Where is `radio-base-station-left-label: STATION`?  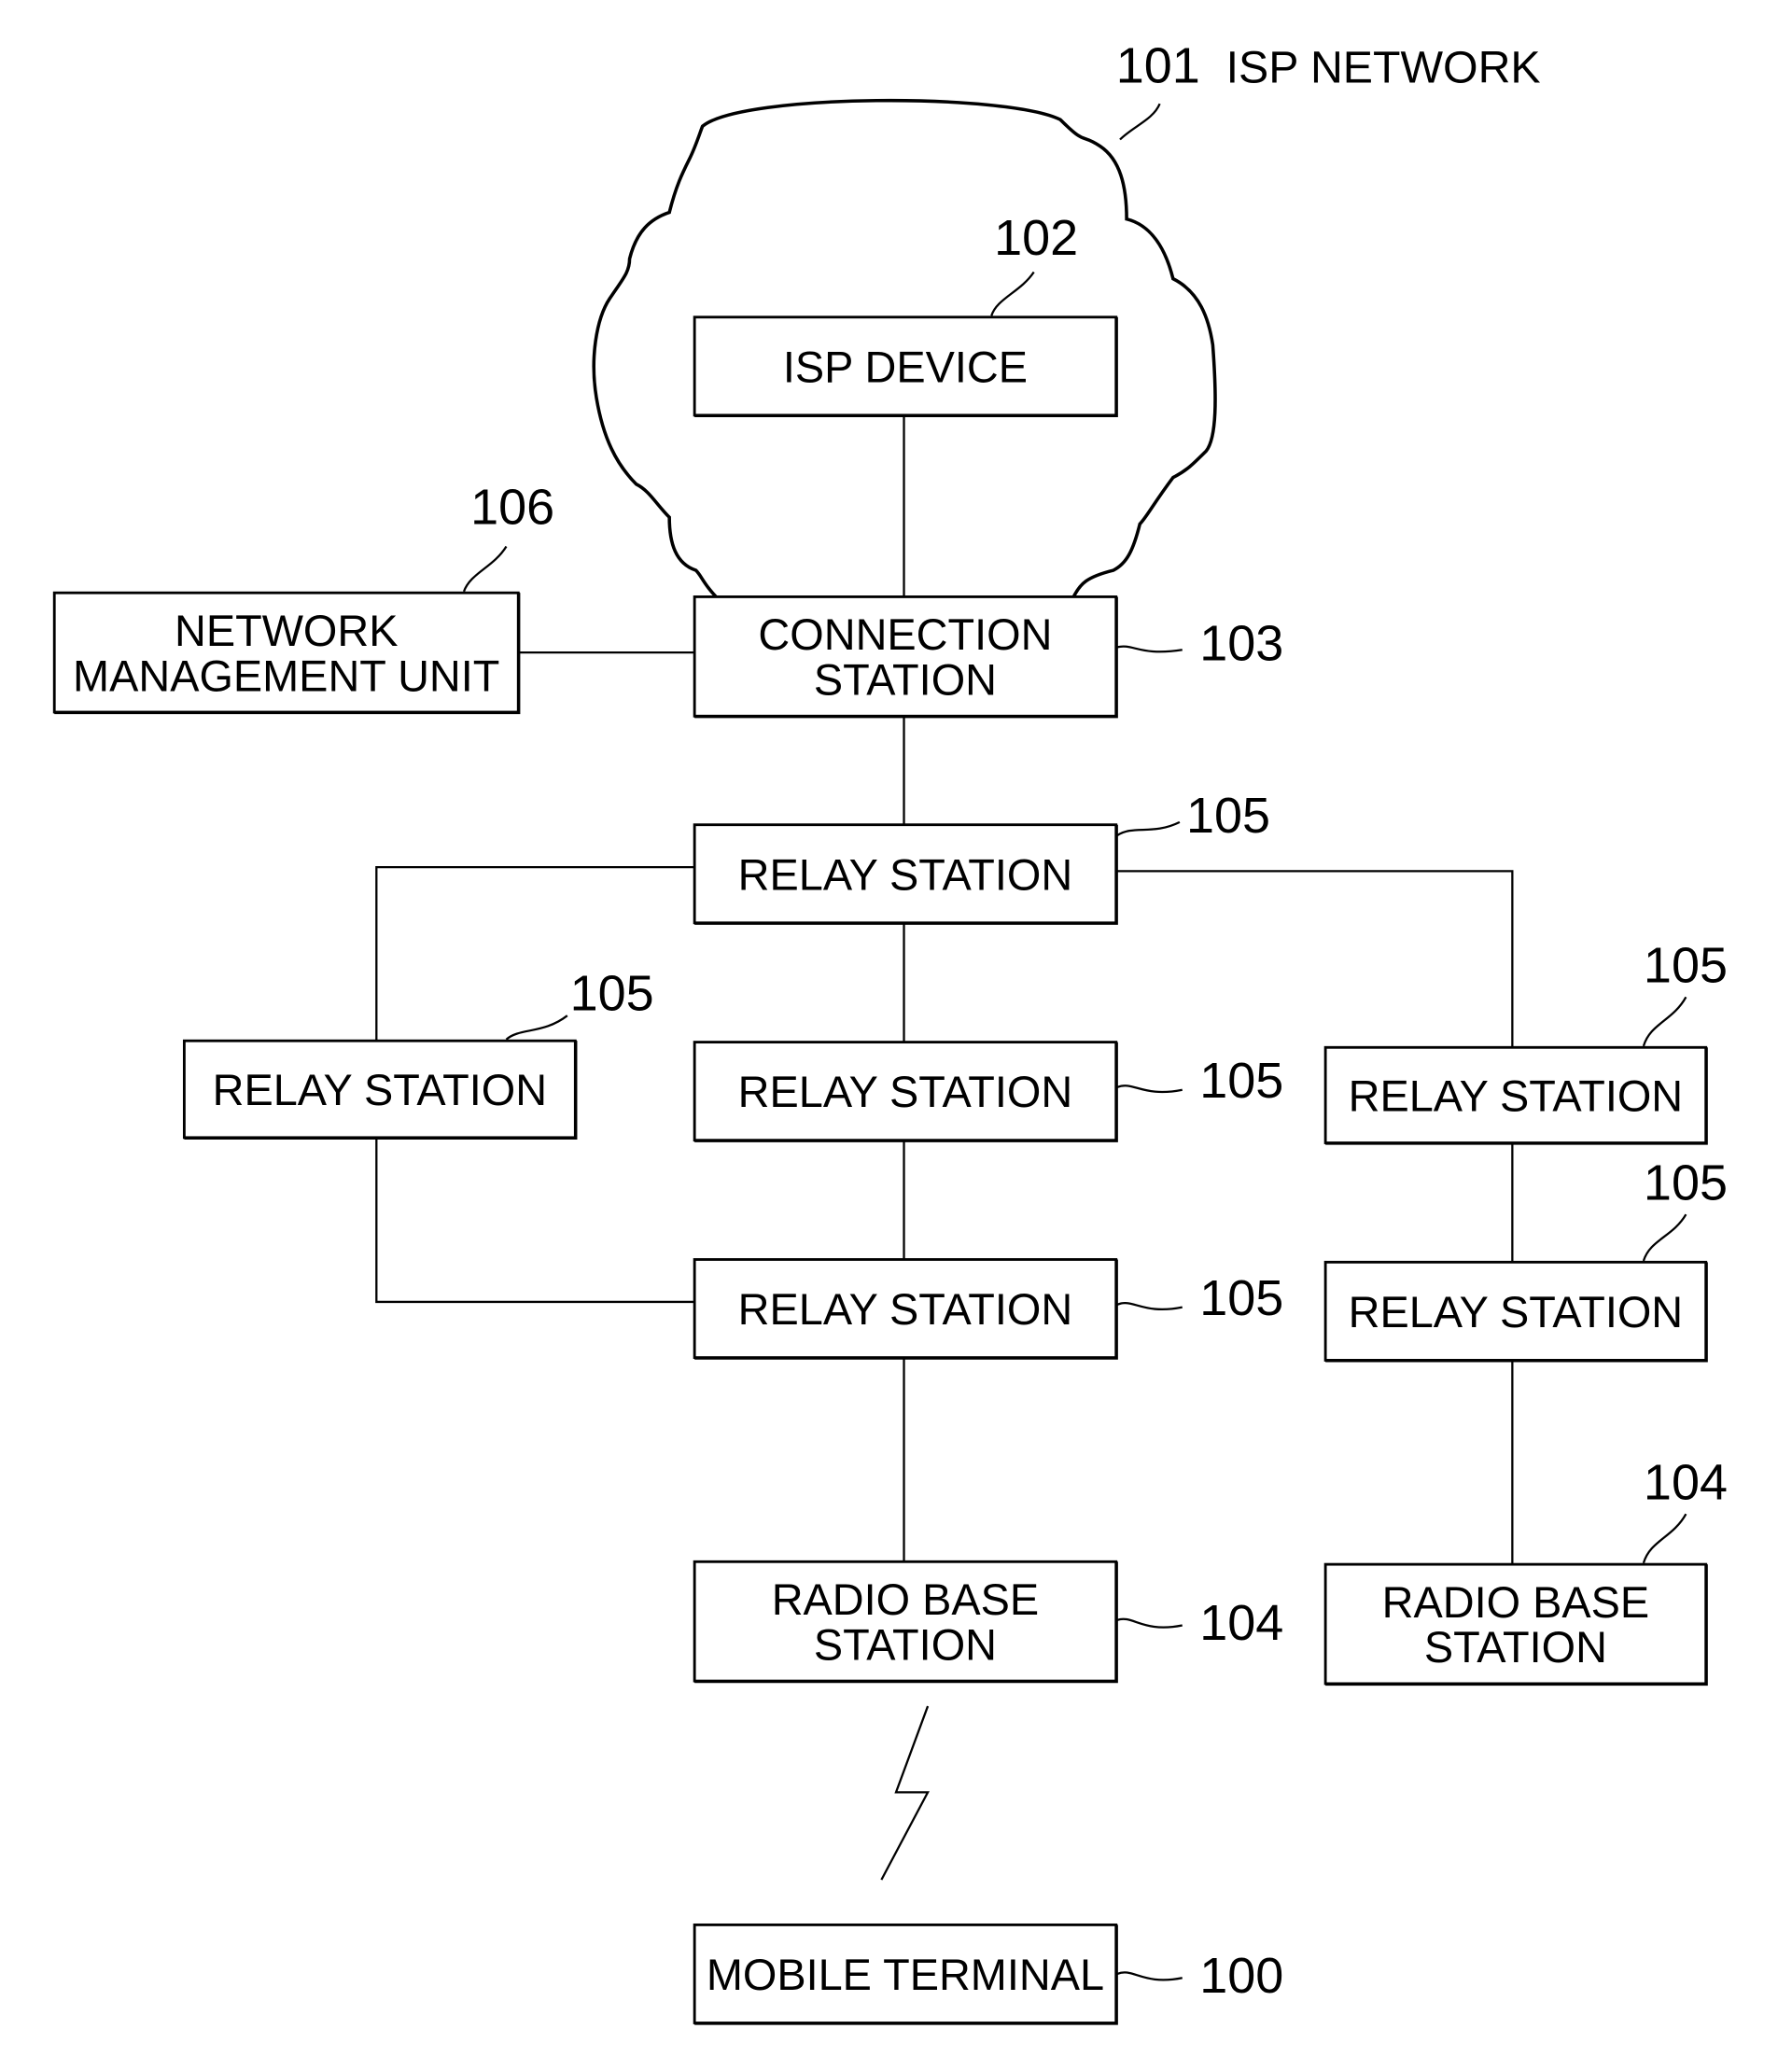
radio-base-station-left-label: STATION is located at coordinates (905, 1644).